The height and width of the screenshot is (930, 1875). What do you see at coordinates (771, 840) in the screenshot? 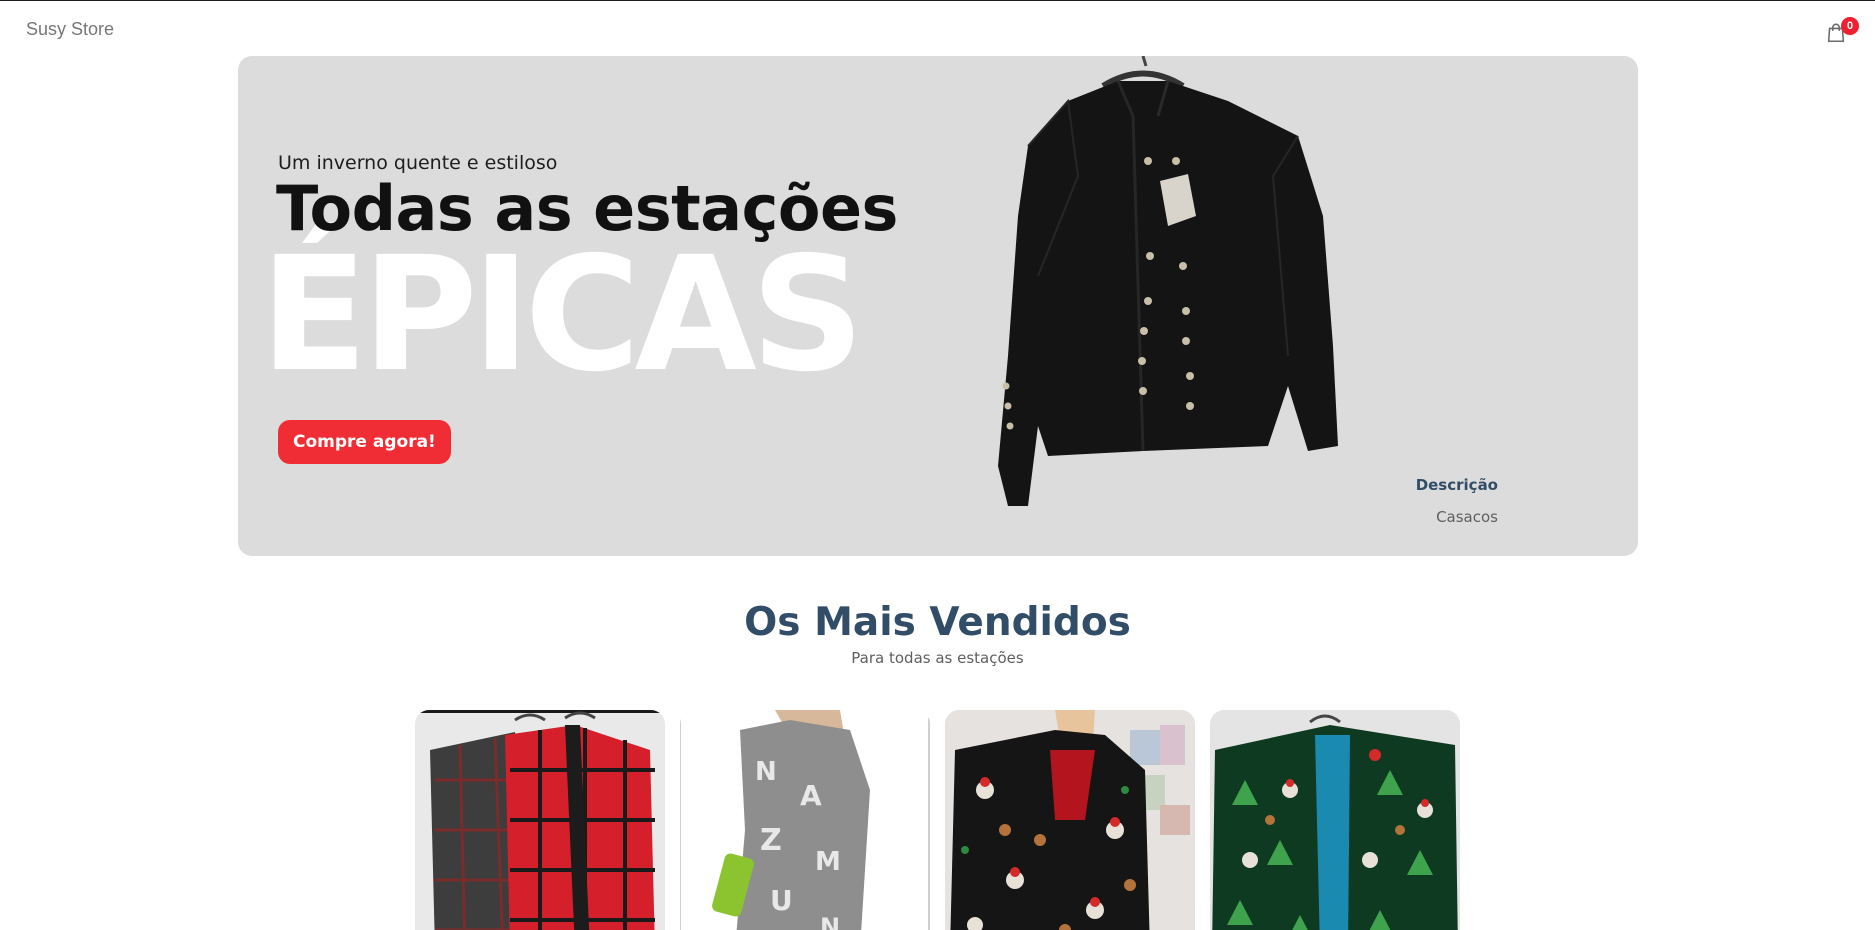
I see `svg-text: Z` at bounding box center [771, 840].